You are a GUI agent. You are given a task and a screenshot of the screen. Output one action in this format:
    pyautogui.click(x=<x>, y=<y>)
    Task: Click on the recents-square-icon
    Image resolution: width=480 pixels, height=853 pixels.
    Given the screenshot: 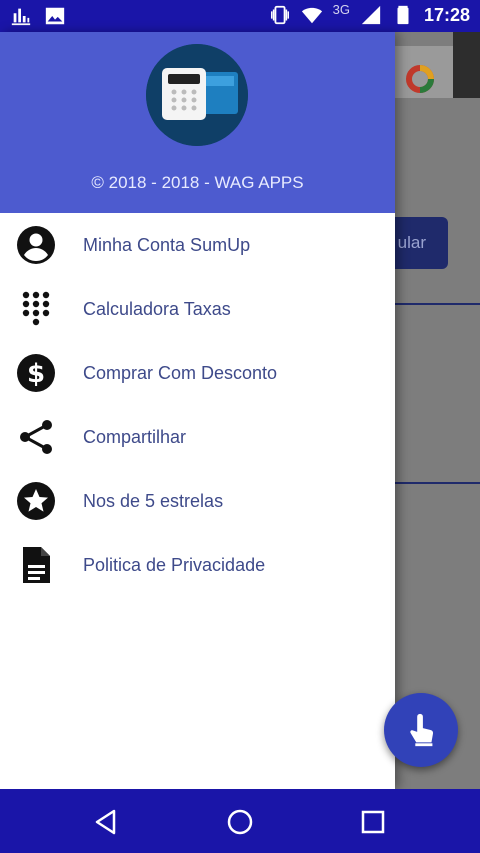 What is the action you would take?
    pyautogui.click(x=373, y=822)
    